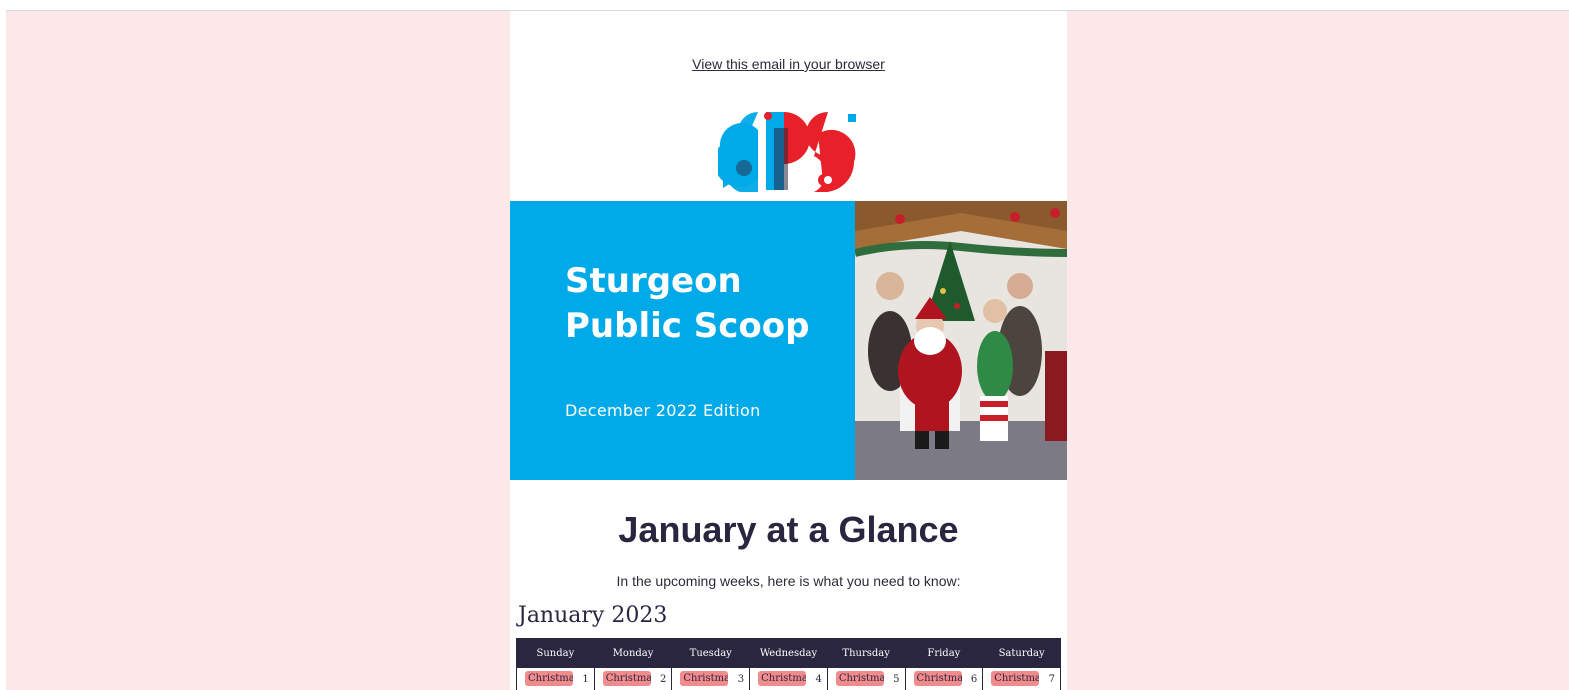 The height and width of the screenshot is (690, 1569). I want to click on weekday-header: Tuesday, so click(711, 653).